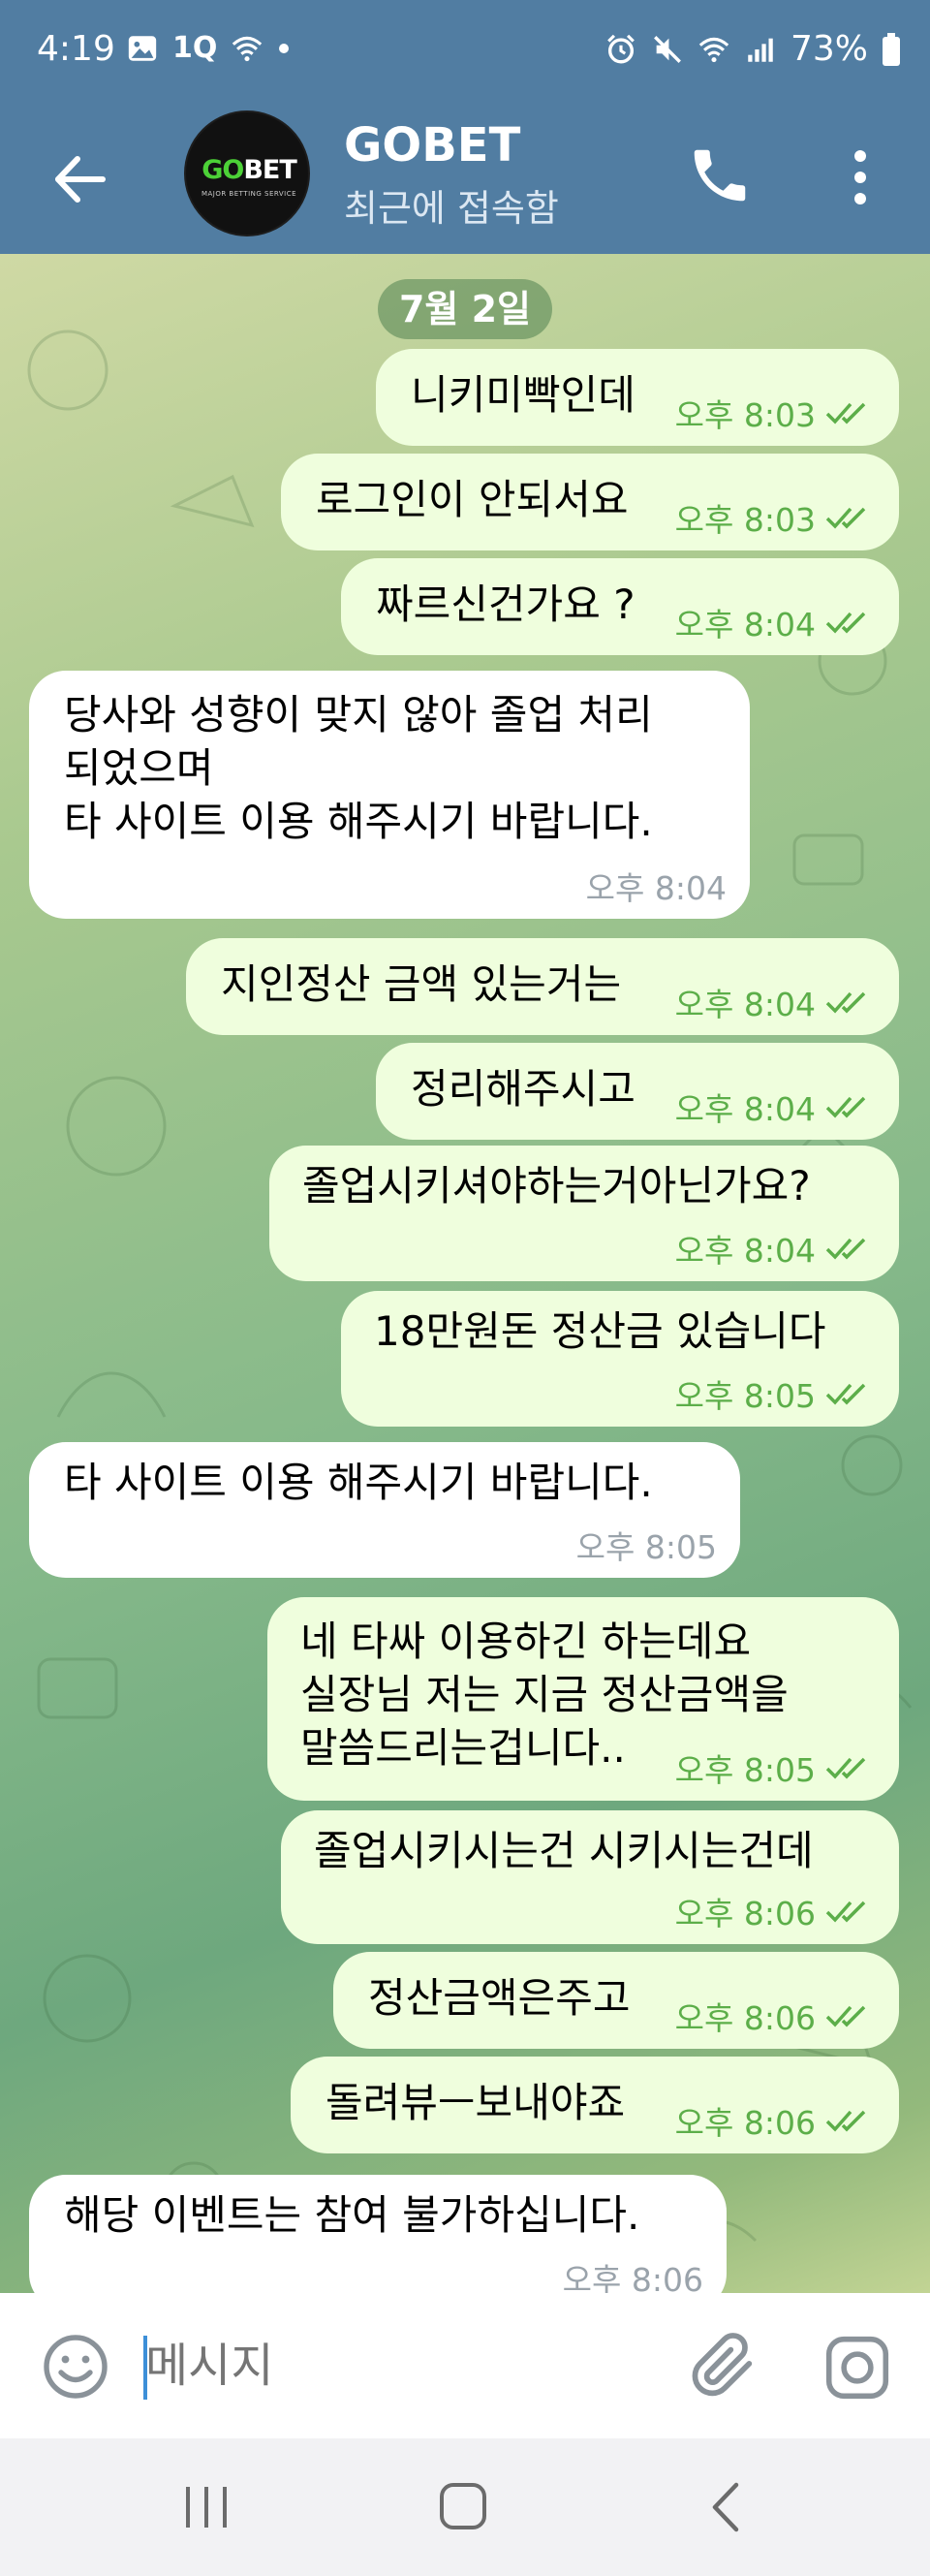  Describe the element at coordinates (82, 179) in the screenshot. I see `back-arrow-icon` at that location.